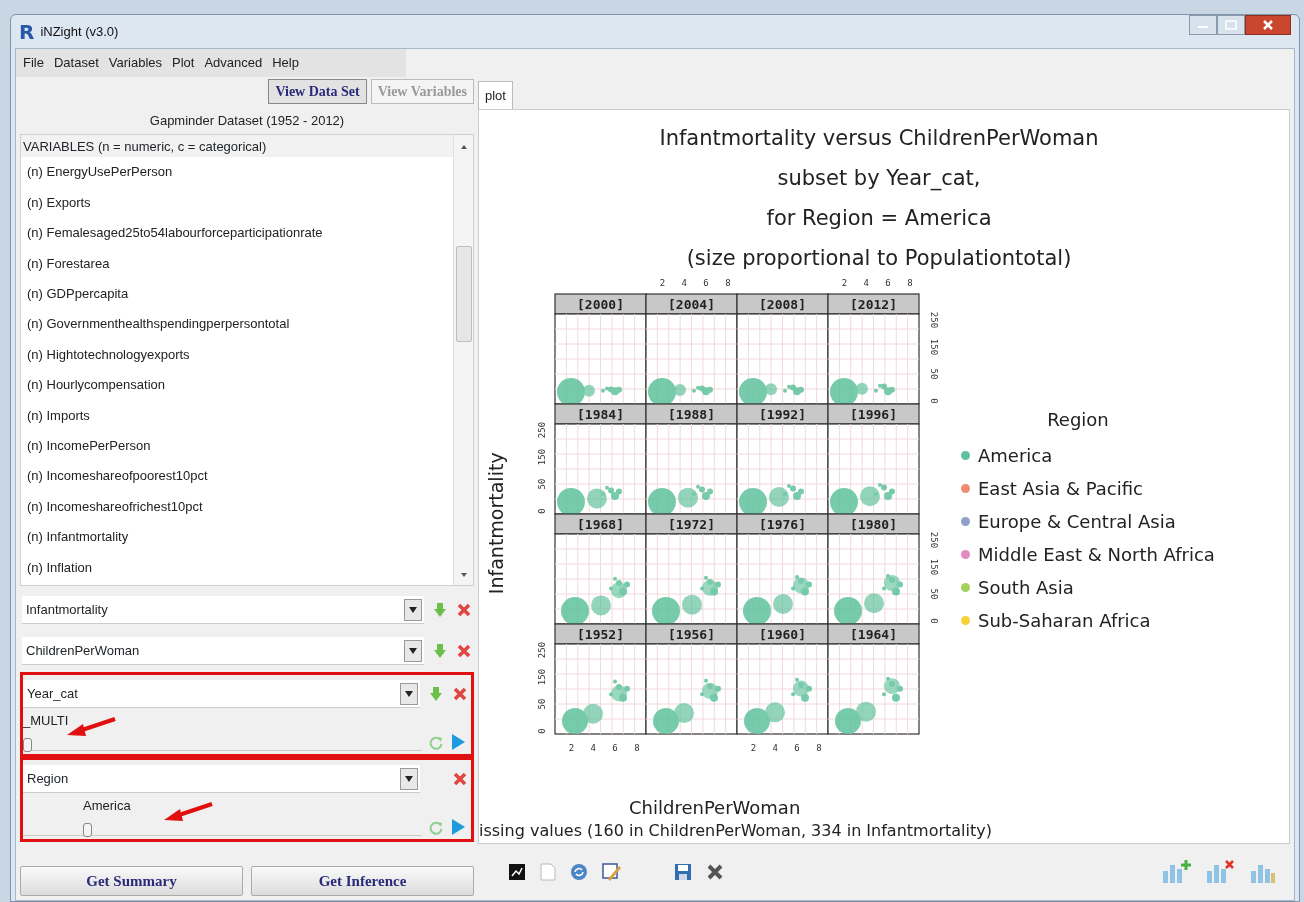 Image resolution: width=1304 pixels, height=902 pixels. What do you see at coordinates (183, 63) in the screenshot?
I see `menu-item: Plot` at bounding box center [183, 63].